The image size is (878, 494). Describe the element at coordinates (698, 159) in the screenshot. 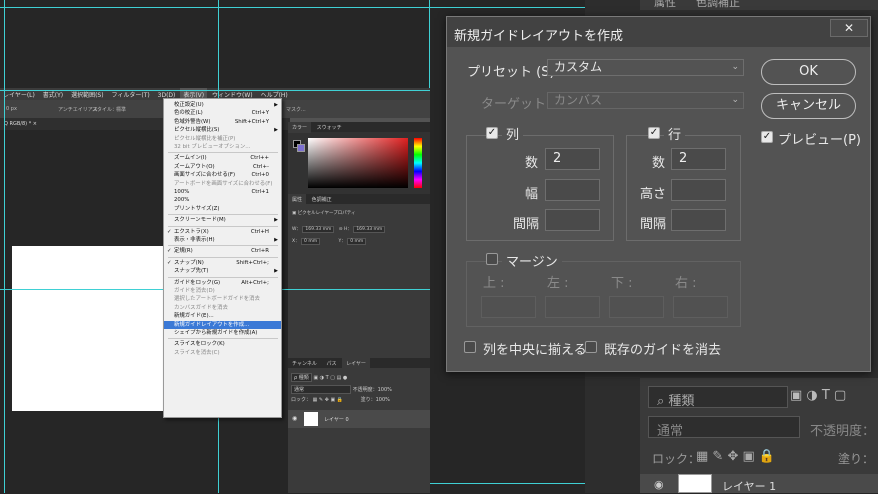

I see `rows-number-input: 2` at that location.